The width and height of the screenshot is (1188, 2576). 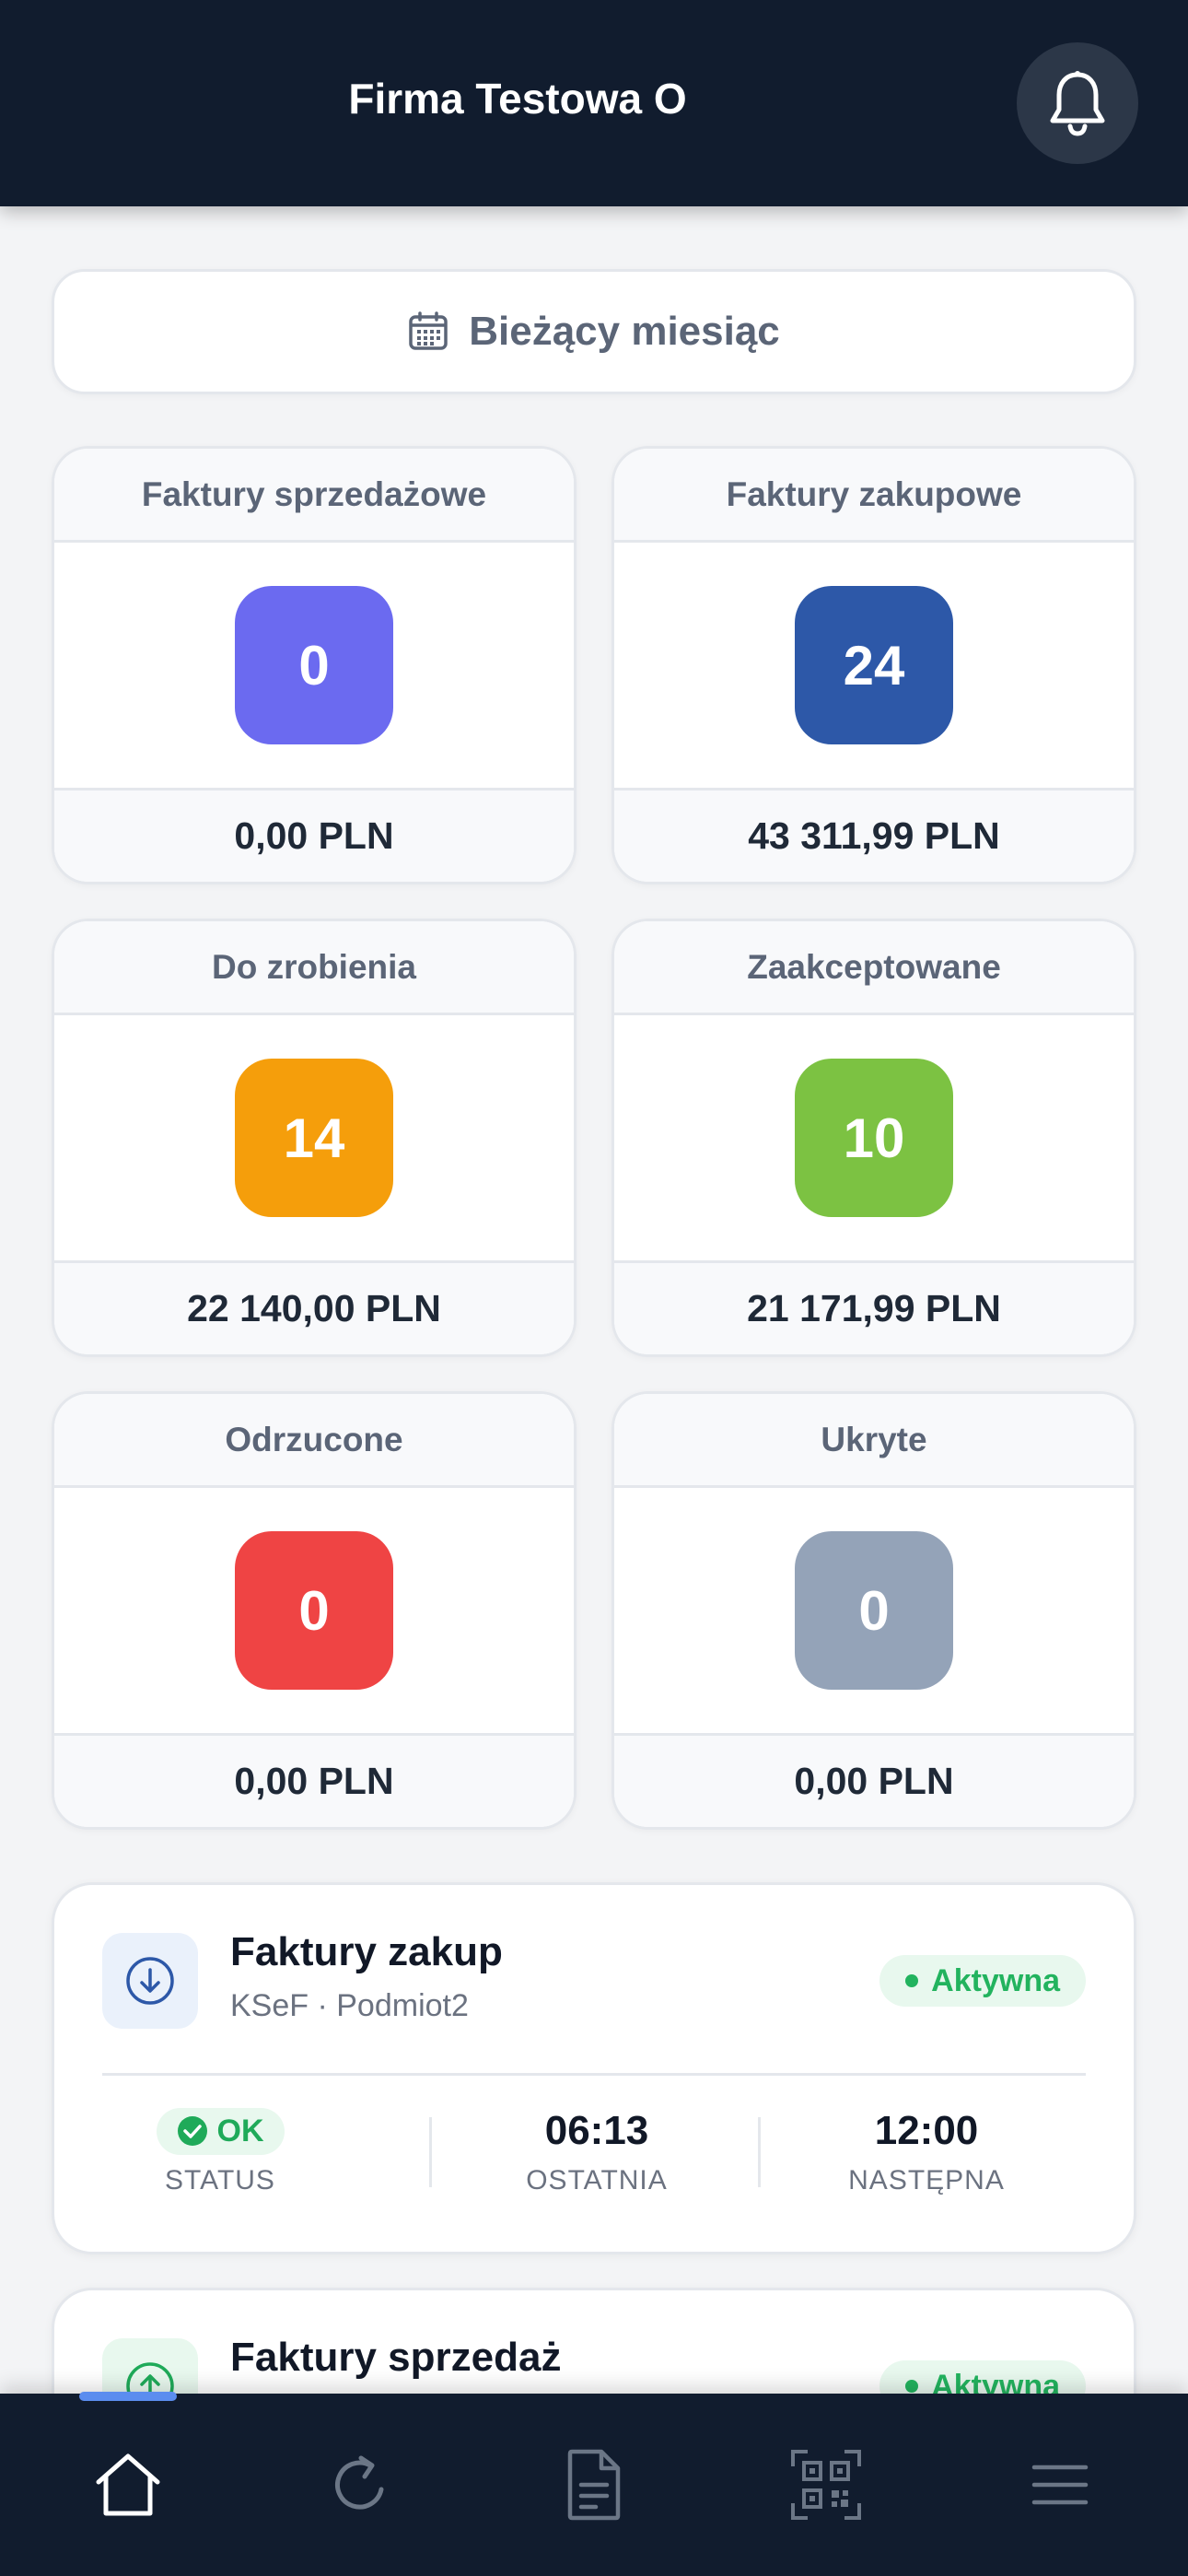 I want to click on nav-menu, so click(x=1060, y=2485).